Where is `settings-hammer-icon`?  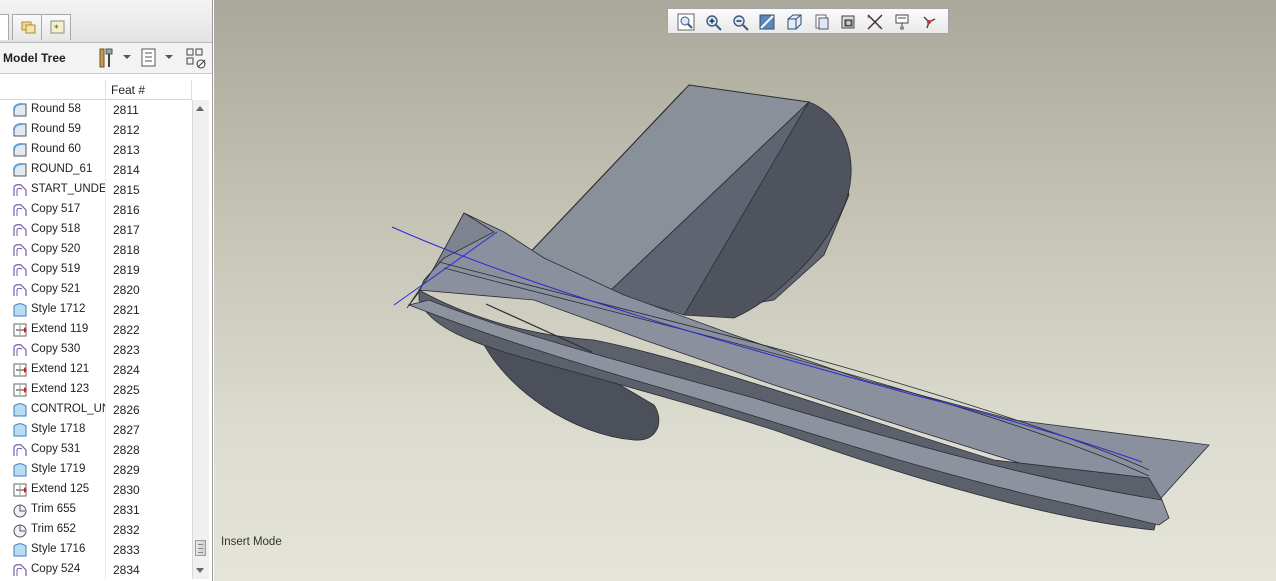 settings-hammer-icon is located at coordinates (107, 58).